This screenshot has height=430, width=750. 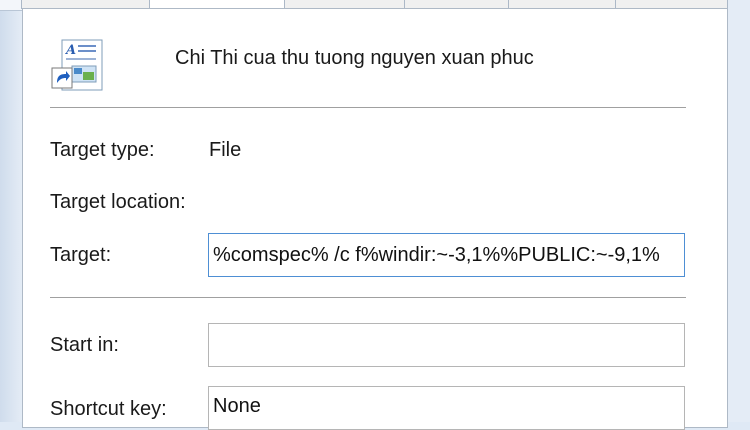 I want to click on shortcut-name: Chi Thi cua thu tuong nguyen xuan phuc, so click(x=354, y=58).